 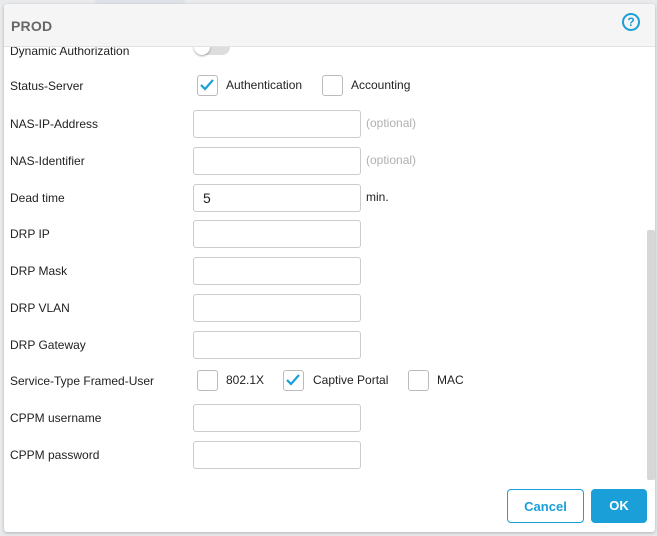 I want to click on nas-identifier-hint: (optional), so click(x=391, y=160).